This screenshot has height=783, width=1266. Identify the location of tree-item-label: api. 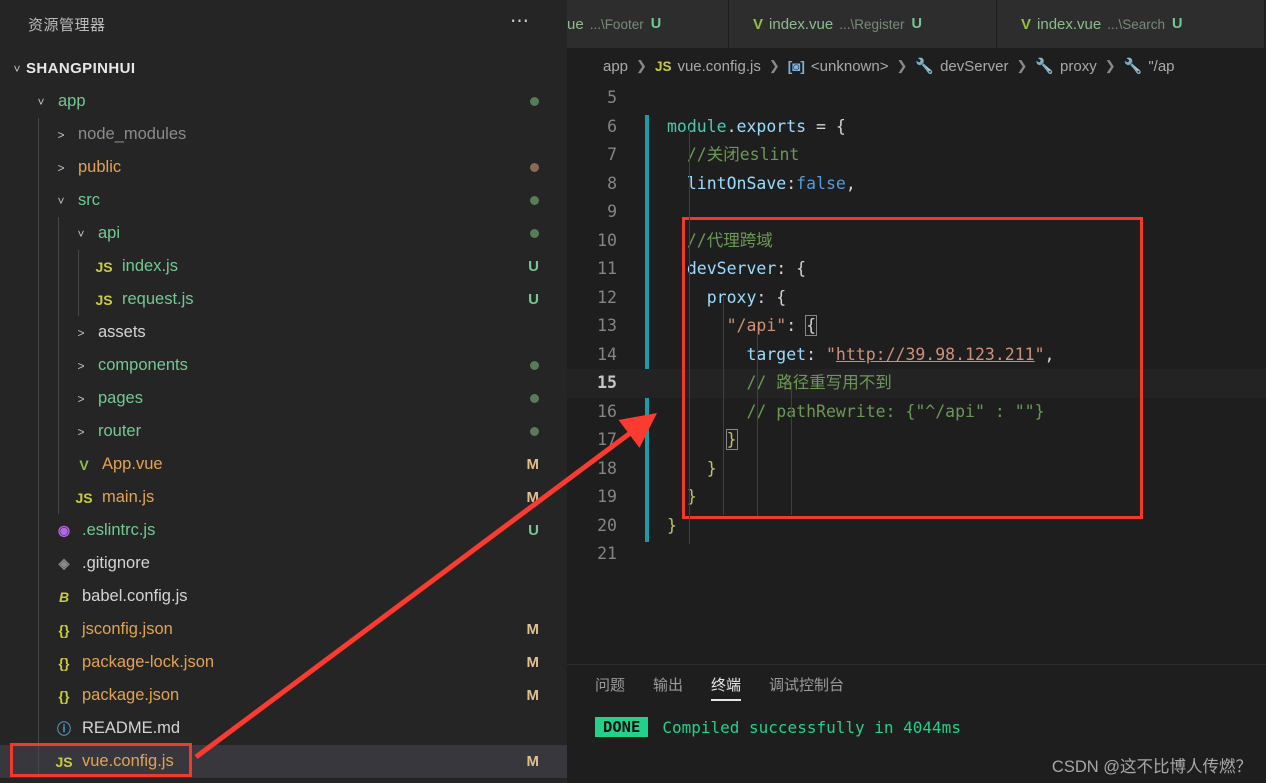
(109, 233).